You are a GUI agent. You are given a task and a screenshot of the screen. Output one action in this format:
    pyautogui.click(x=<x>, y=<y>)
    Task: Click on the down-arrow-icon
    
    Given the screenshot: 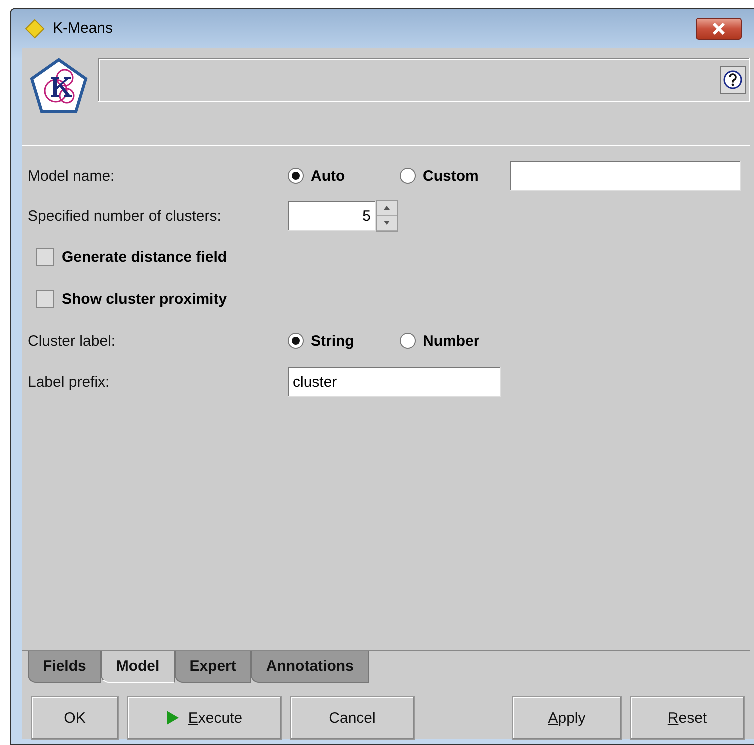 What is the action you would take?
    pyautogui.click(x=387, y=223)
    